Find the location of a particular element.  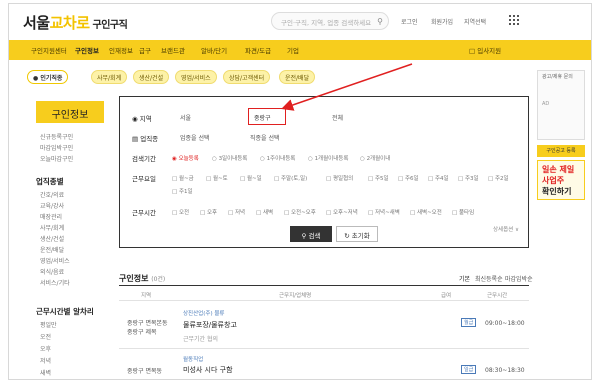

sidebar-item-today: 오늘마감구인 is located at coordinates (56, 158).